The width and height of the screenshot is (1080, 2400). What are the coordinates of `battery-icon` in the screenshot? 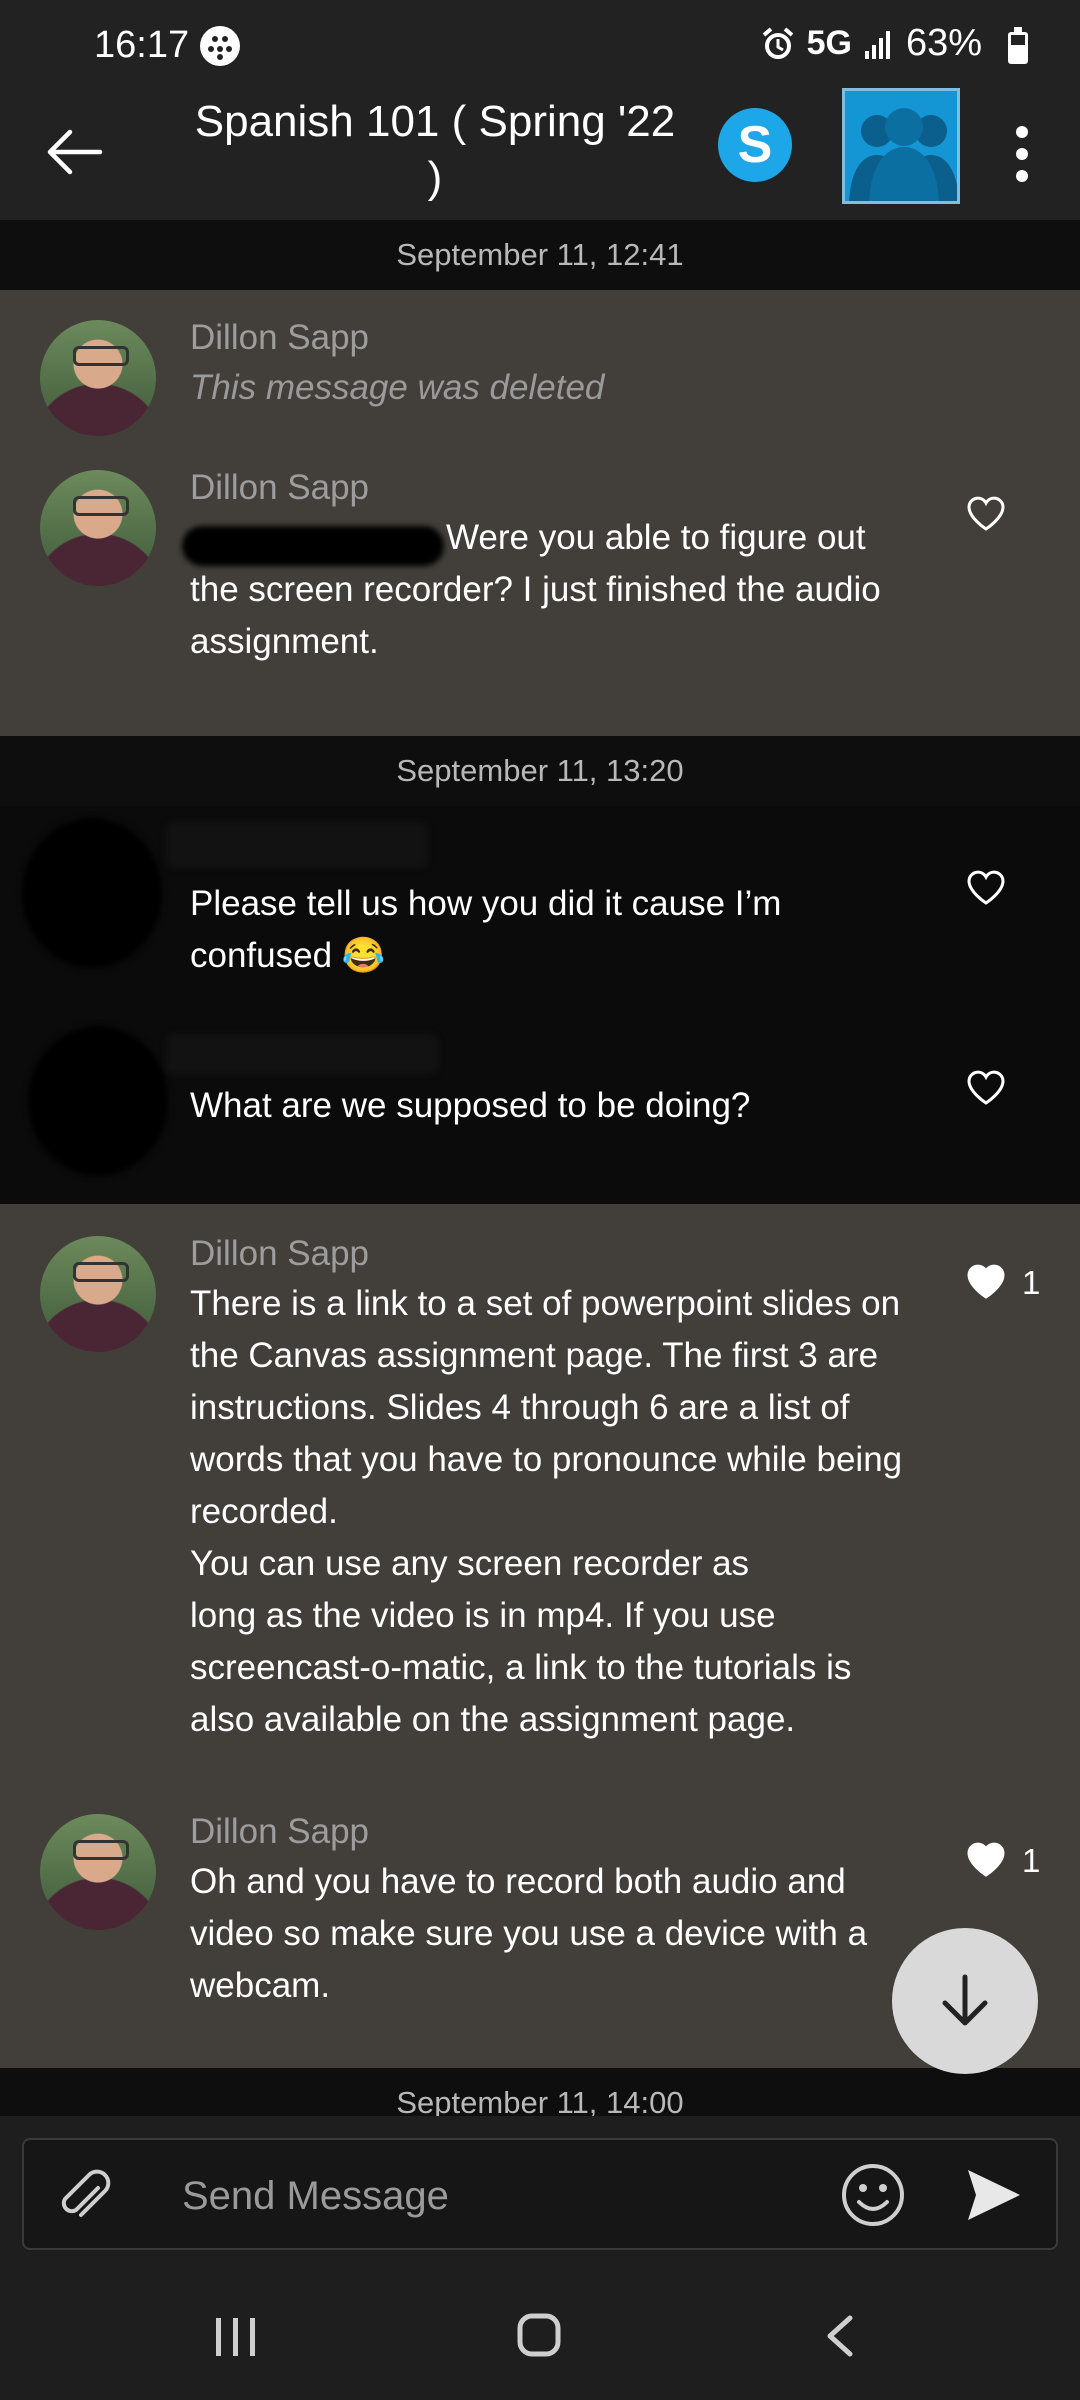 It's located at (1018, 45).